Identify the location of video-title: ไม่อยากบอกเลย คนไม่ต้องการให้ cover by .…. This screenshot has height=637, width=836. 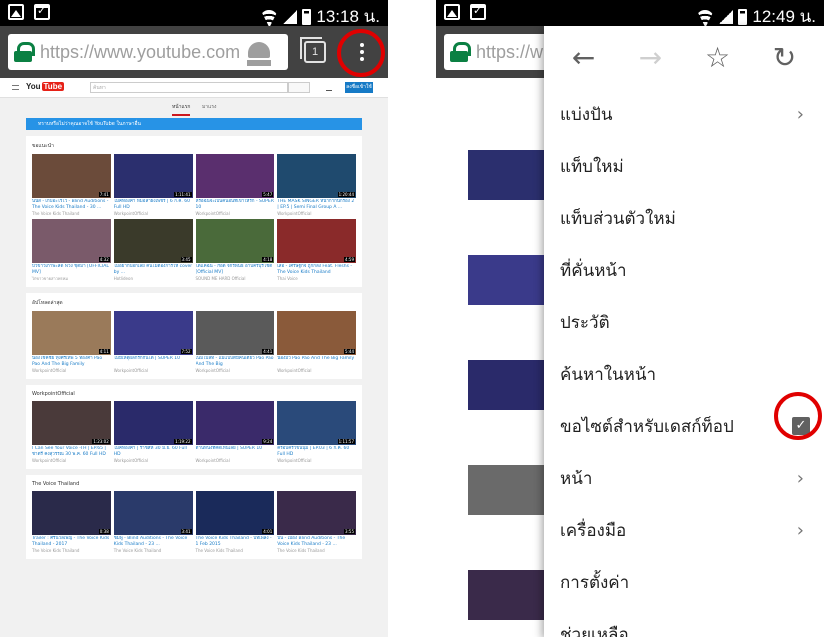
(153, 270).